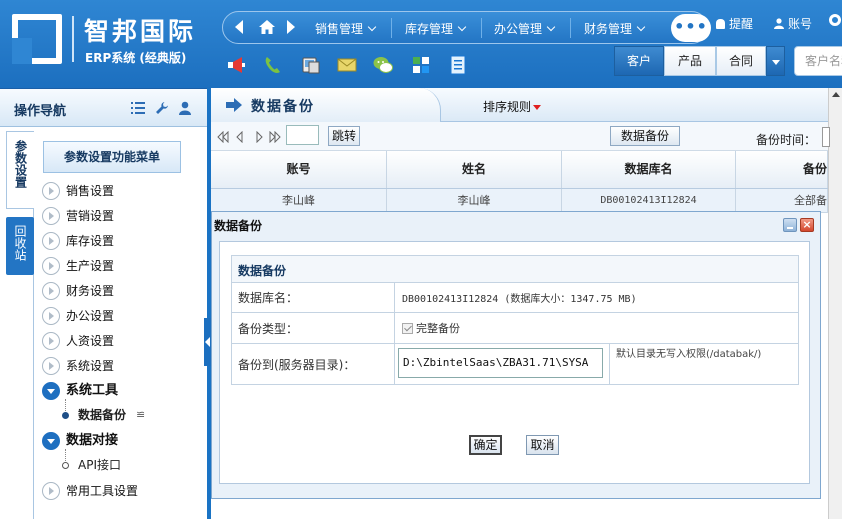 Image resolution: width=842 pixels, height=519 pixels. Describe the element at coordinates (734, 23) in the screenshot. I see `remind-link: 提醒` at that location.